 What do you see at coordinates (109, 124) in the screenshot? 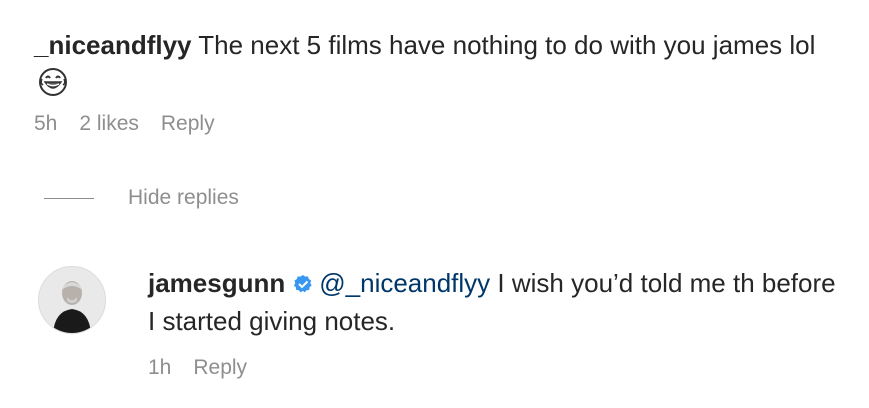
I see `comment-likes: 2 likes` at bounding box center [109, 124].